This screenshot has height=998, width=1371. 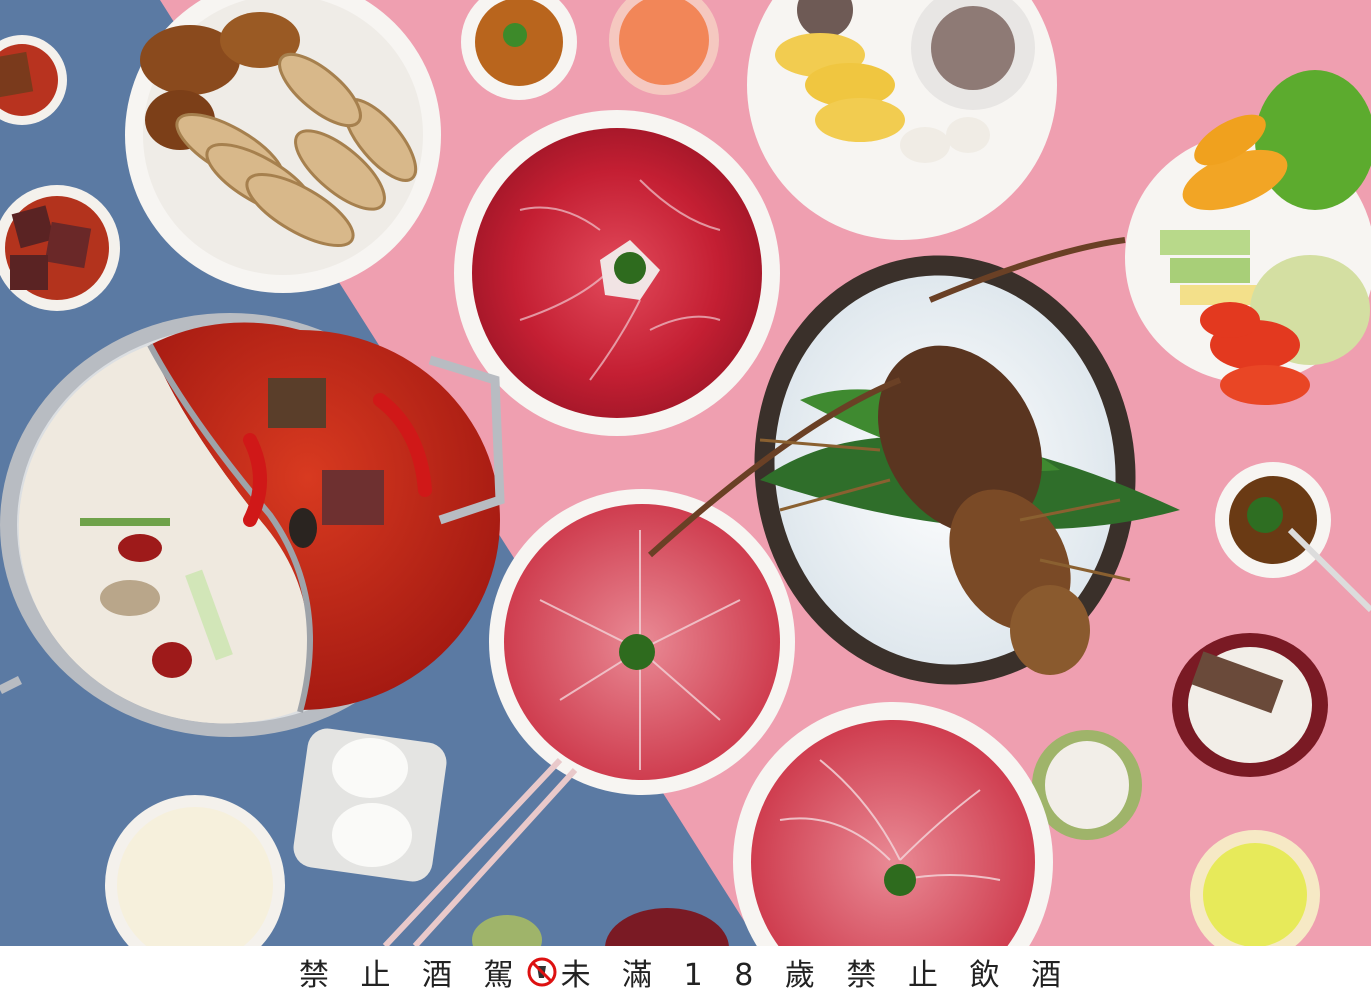 I want to click on warning-text: 禁 止 酒 駕 未 滿 1 8 歲 禁 止 飲 酒, so click(x=685, y=972).